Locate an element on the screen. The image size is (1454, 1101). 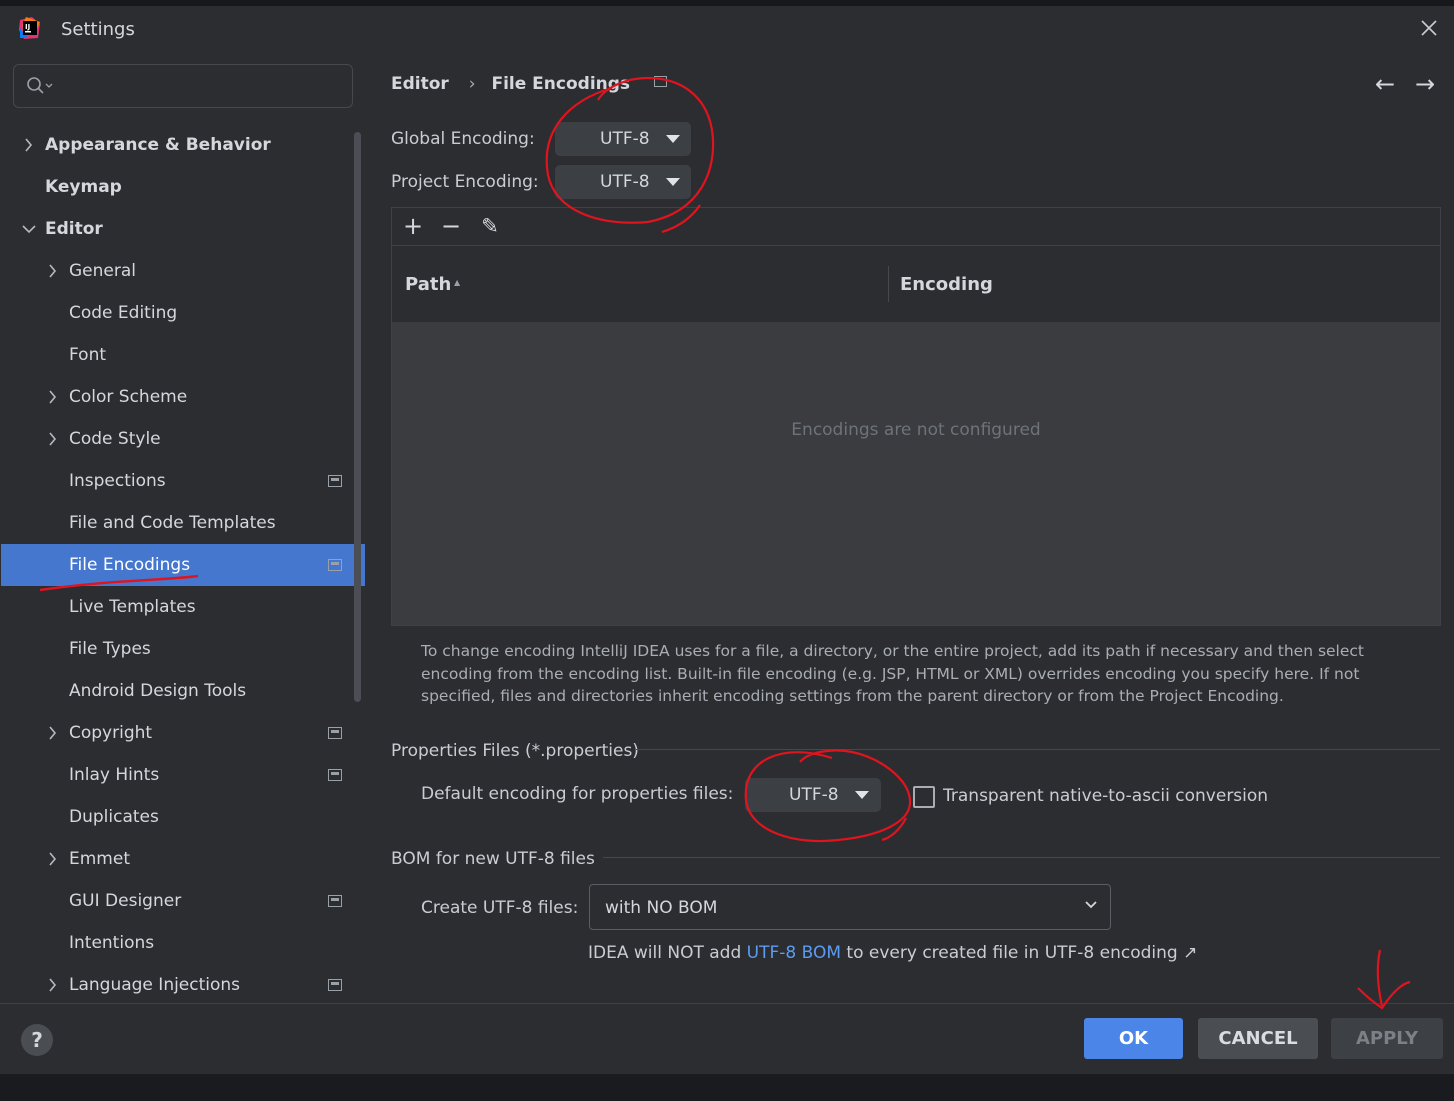
tree-item-gui-designer: GUI Designer is located at coordinates (183, 901).